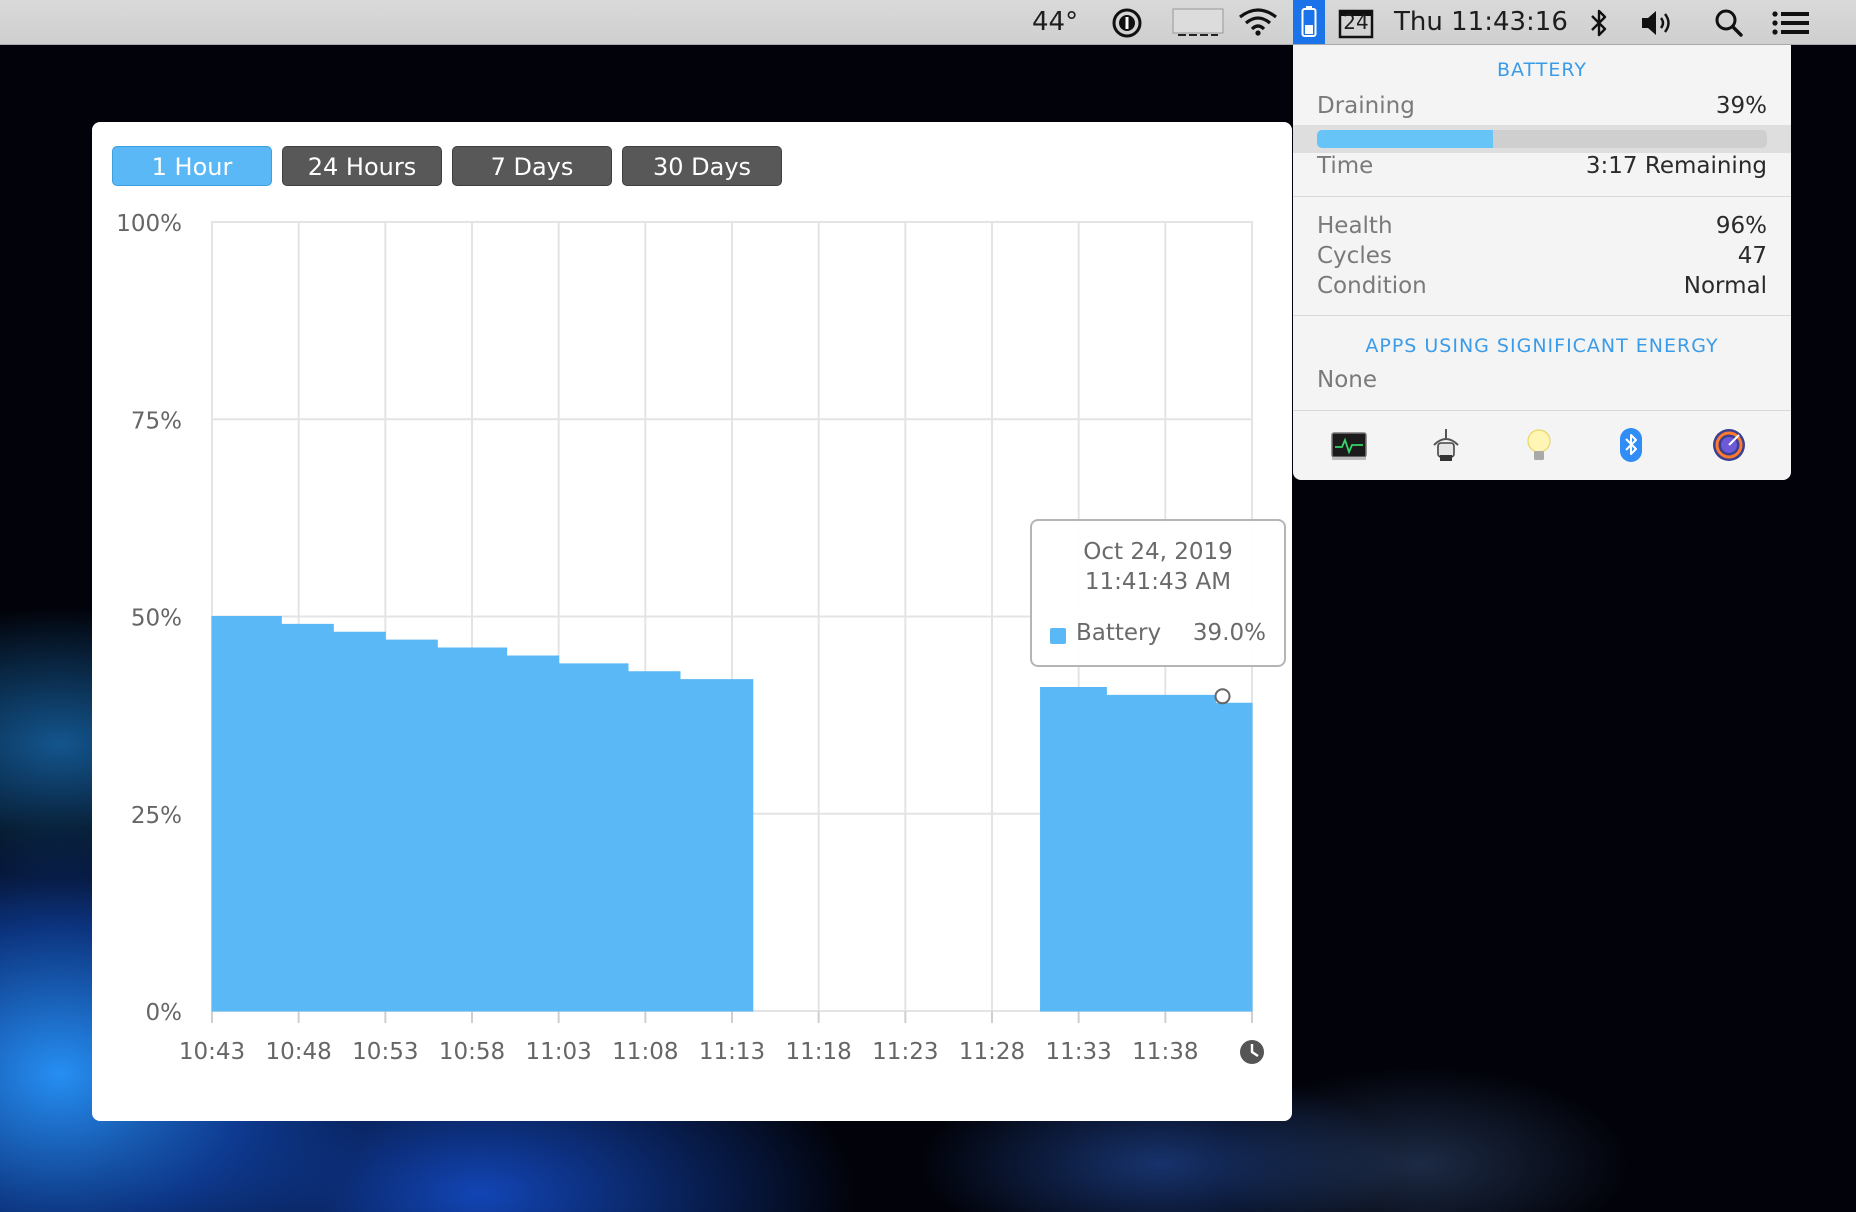 This screenshot has width=1856, height=1212. Describe the element at coordinates (156, 816) in the screenshot. I see `y-tick-label: 25%` at that location.